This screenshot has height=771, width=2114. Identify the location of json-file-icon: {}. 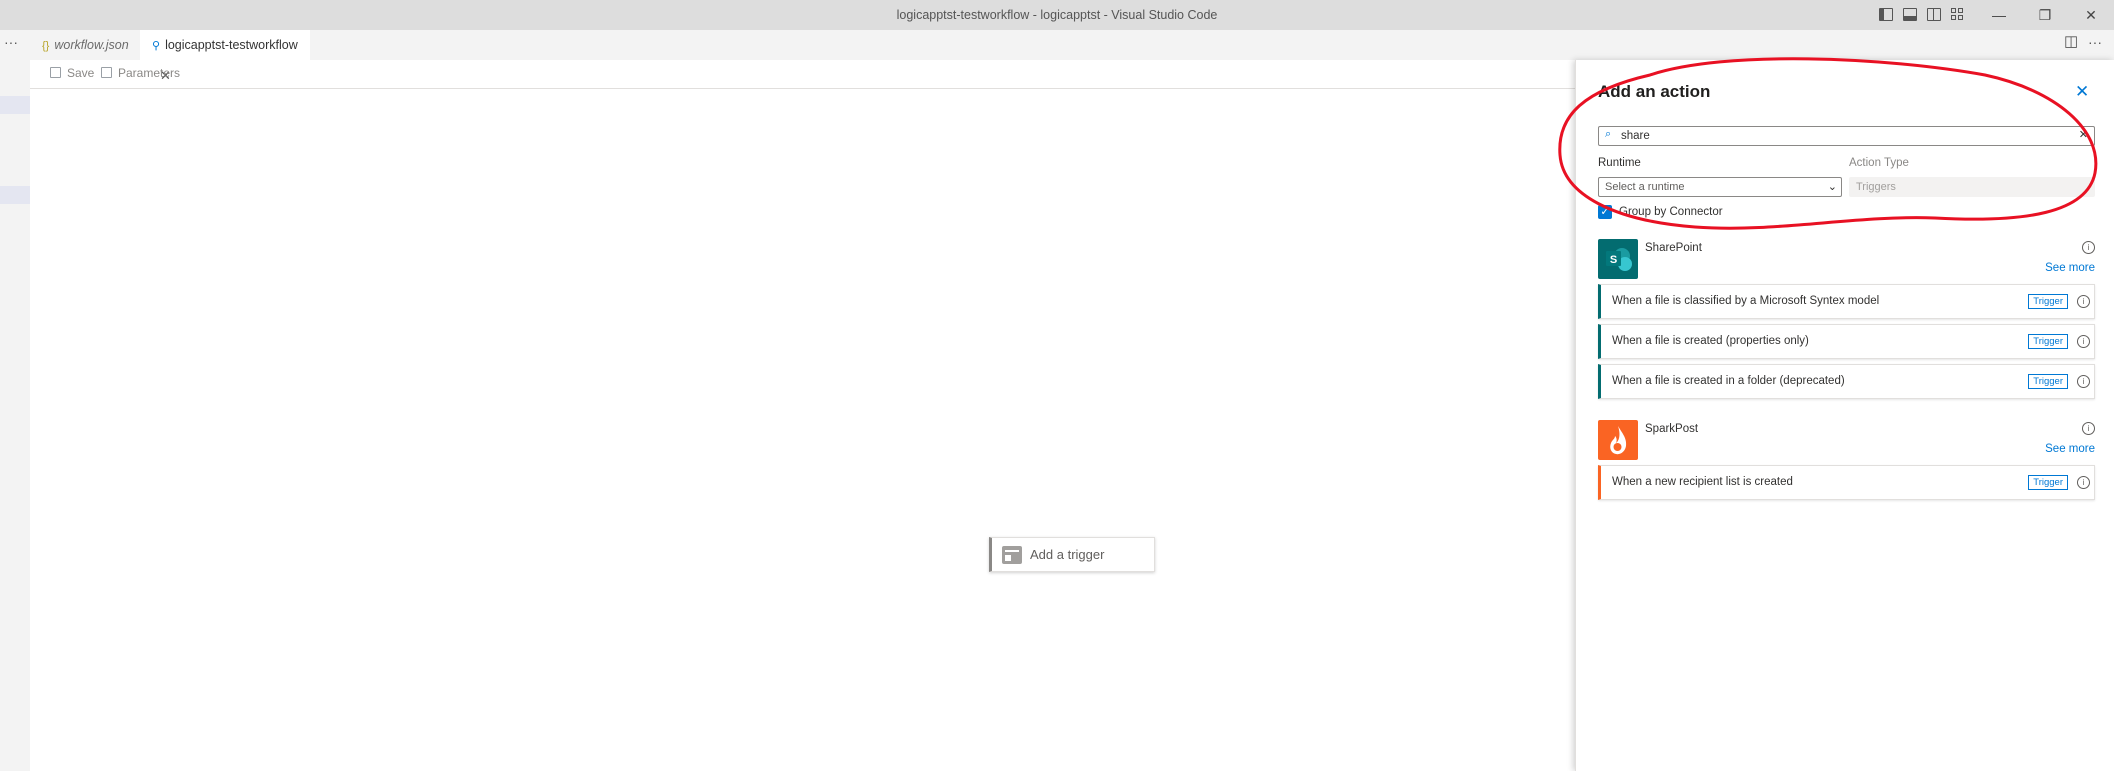
(46, 46).